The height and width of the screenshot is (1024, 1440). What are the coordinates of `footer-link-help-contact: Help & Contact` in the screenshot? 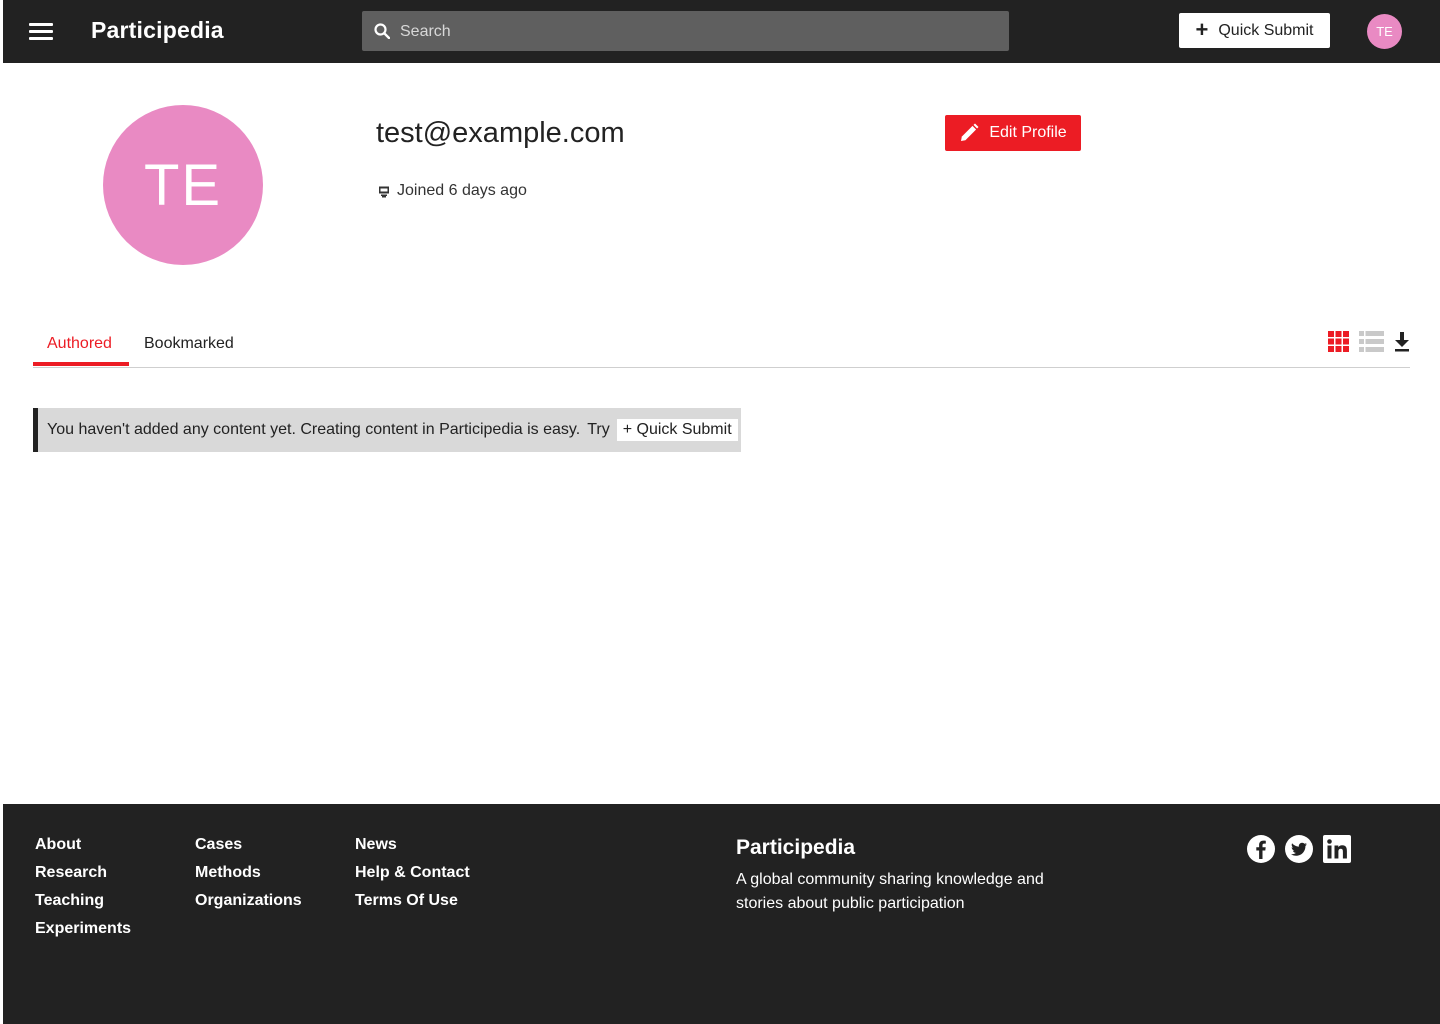 It's located at (412, 878).